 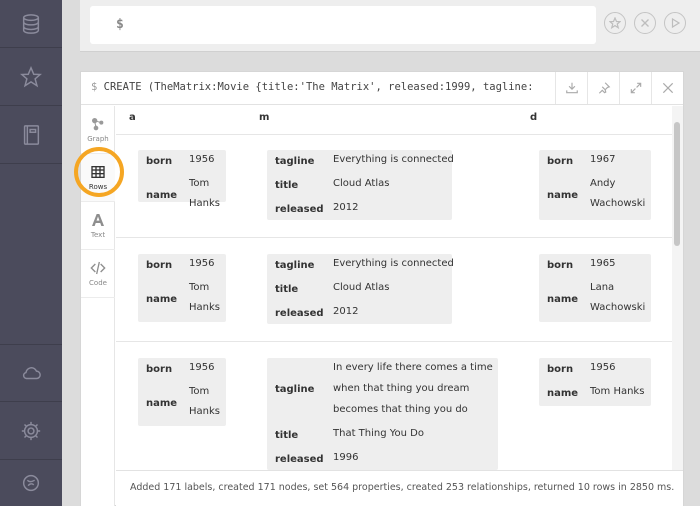 What do you see at coordinates (401, 388) in the screenshot?
I see `prop-value: when that thing you dream` at bounding box center [401, 388].